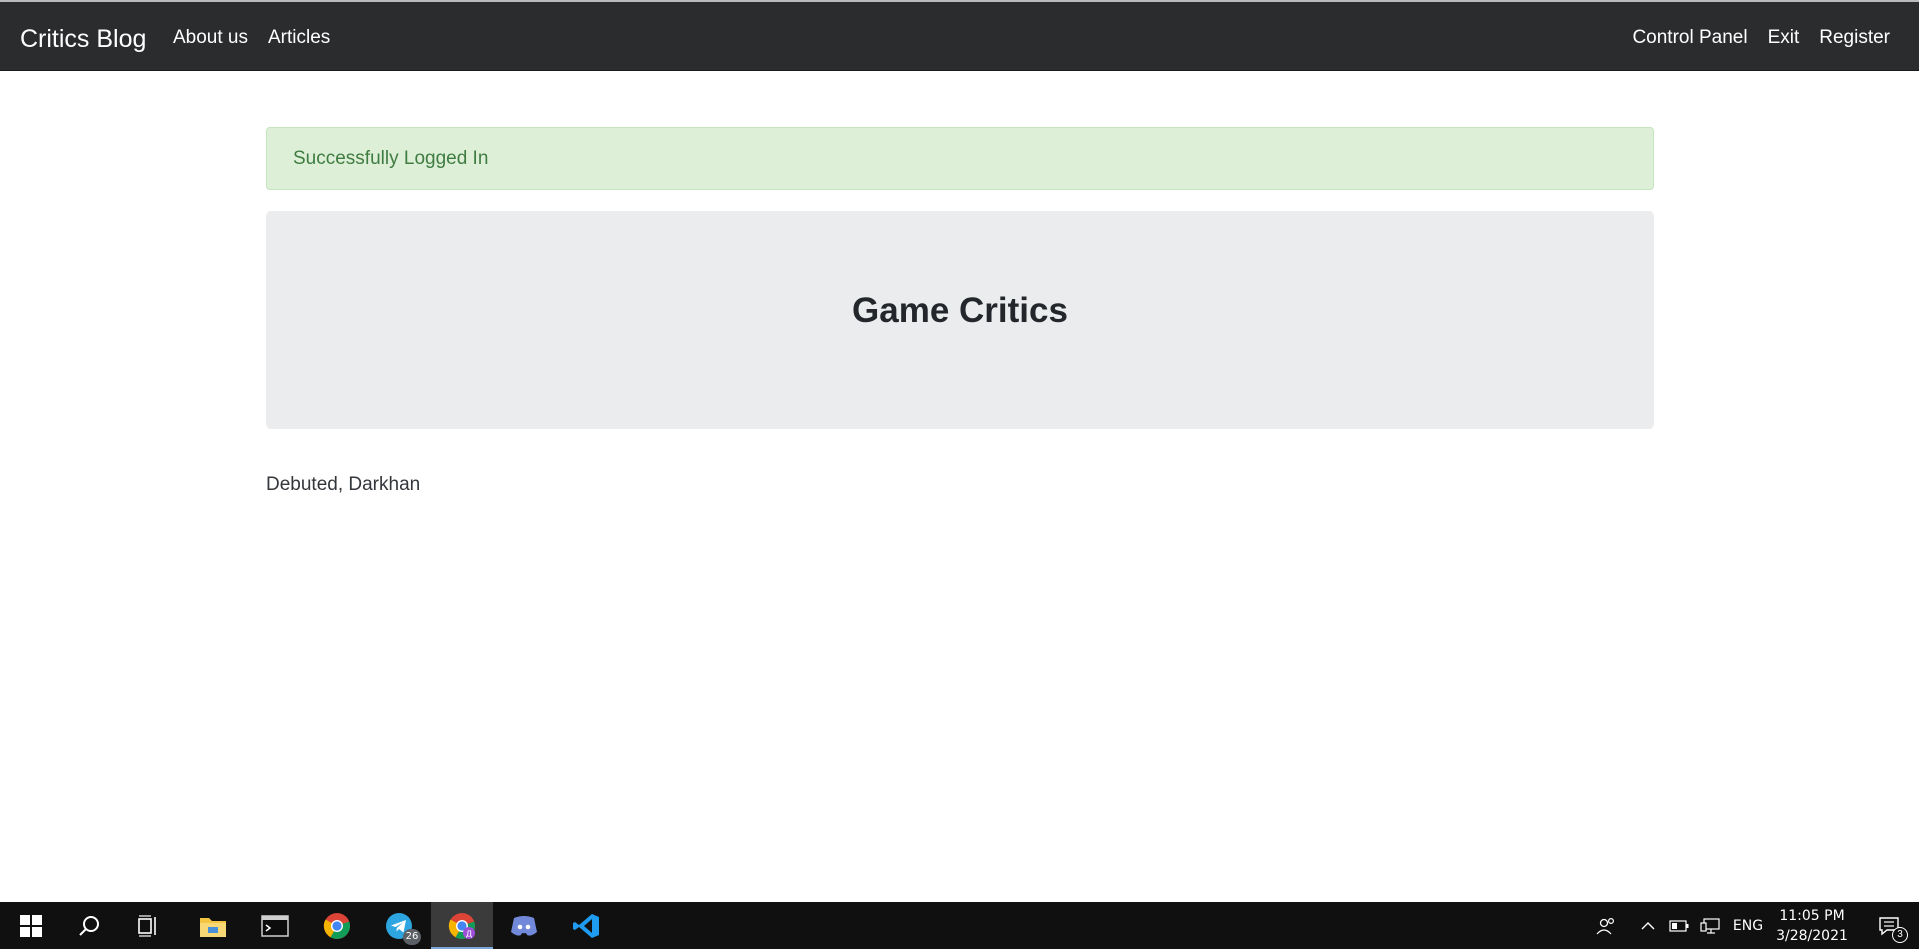 This screenshot has width=1919, height=949. What do you see at coordinates (89, 925) in the screenshot?
I see `search-icon` at bounding box center [89, 925].